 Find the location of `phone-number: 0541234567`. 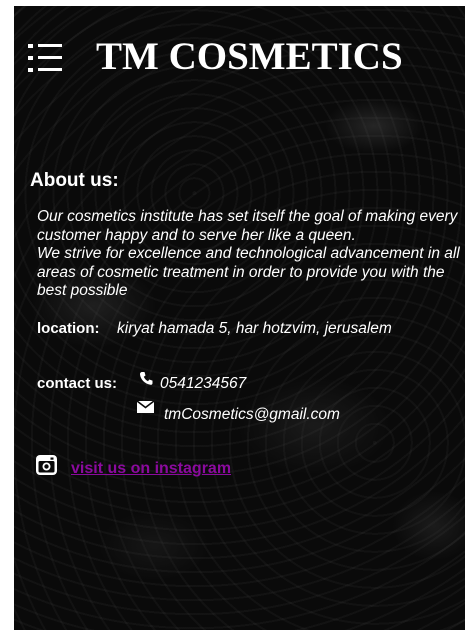

phone-number: 0541234567 is located at coordinates (203, 383).